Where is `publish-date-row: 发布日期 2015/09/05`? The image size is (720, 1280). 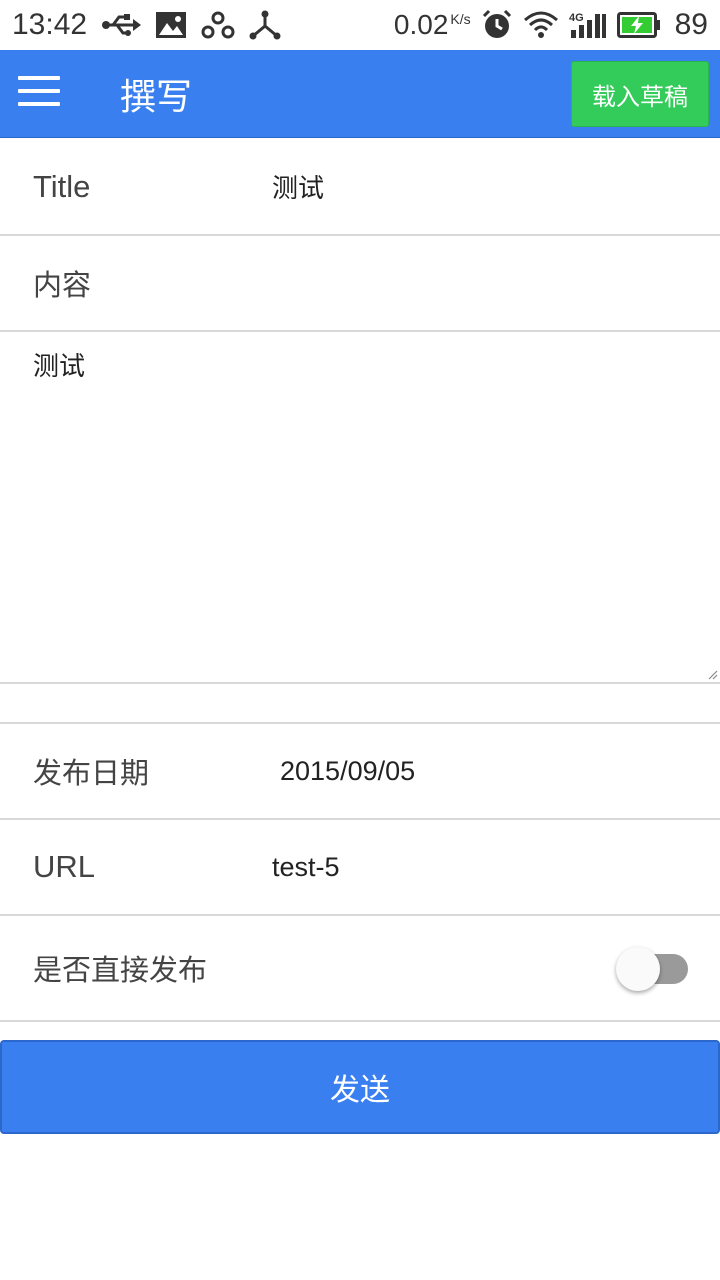
publish-date-row: 发布日期 2015/09/05 is located at coordinates (360, 772).